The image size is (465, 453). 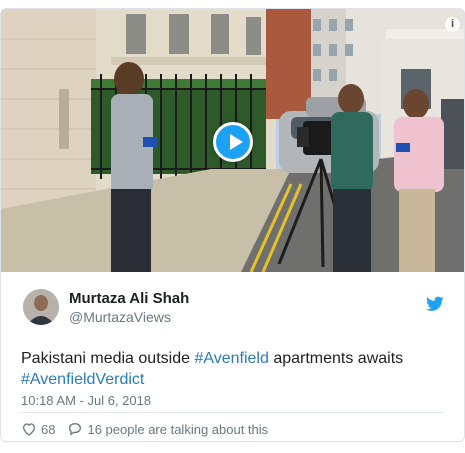 I want to click on like-button: 68, so click(x=38, y=429).